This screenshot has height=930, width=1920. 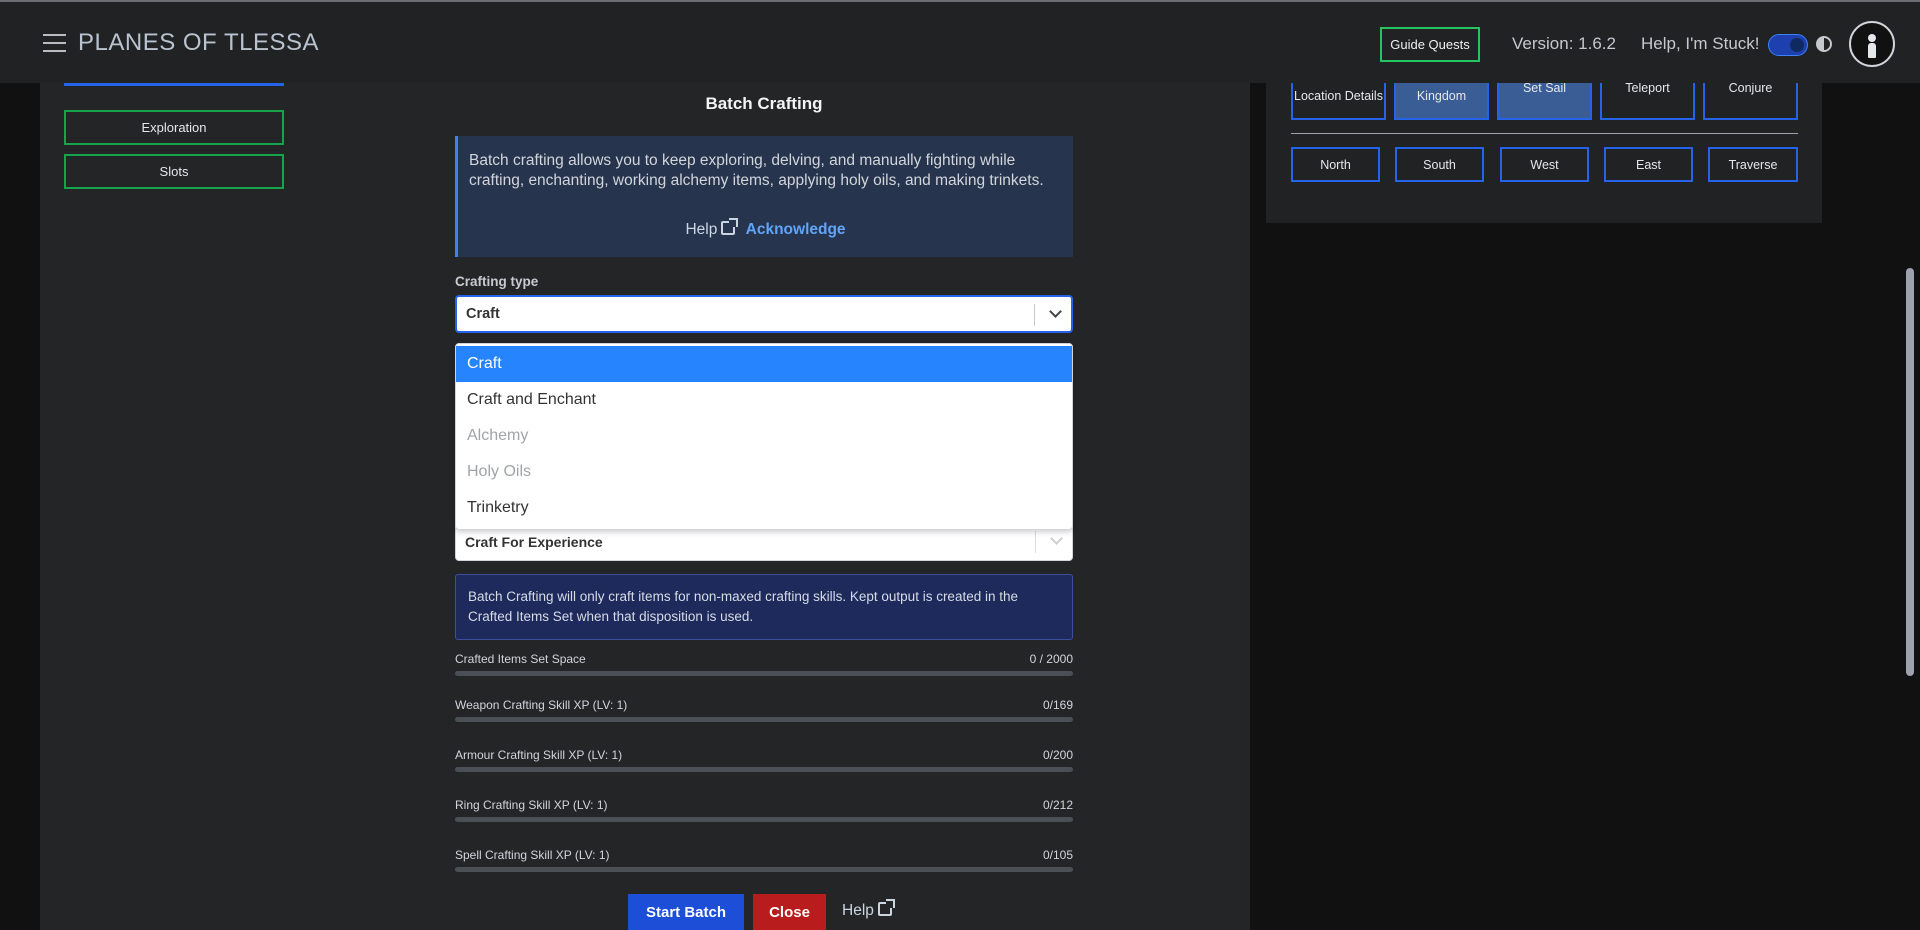 What do you see at coordinates (1057, 855) in the screenshot?
I see `bar-value: 0/105` at bounding box center [1057, 855].